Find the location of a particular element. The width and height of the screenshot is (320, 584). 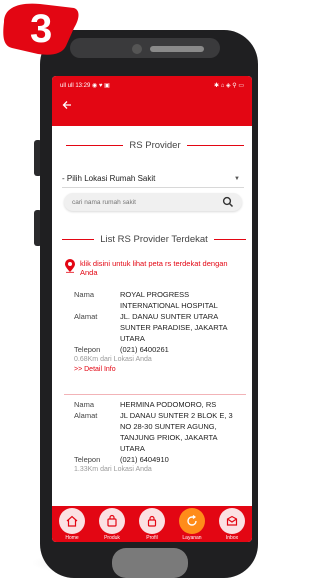

provider-name: ROYAL PROGRESS INTERNATIONAL HOSPITAL is located at coordinates (169, 300).